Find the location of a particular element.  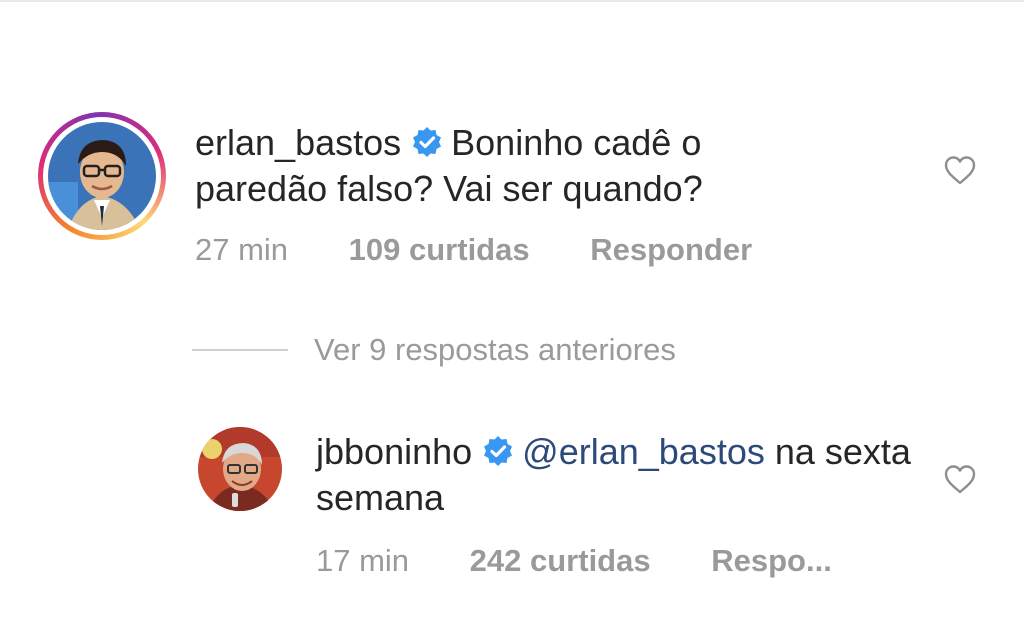

comment-time: 17 min is located at coordinates (363, 560).